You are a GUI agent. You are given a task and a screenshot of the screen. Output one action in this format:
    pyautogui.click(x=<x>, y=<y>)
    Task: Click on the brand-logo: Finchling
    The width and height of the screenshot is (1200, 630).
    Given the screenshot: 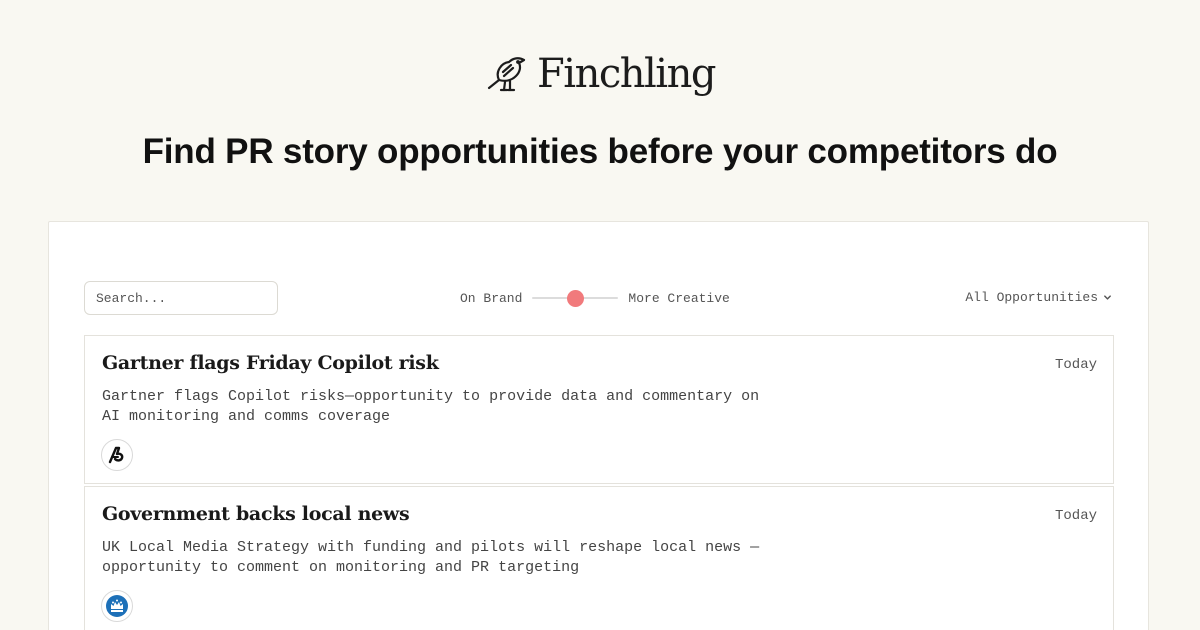 What is the action you would take?
    pyautogui.click(x=600, y=74)
    